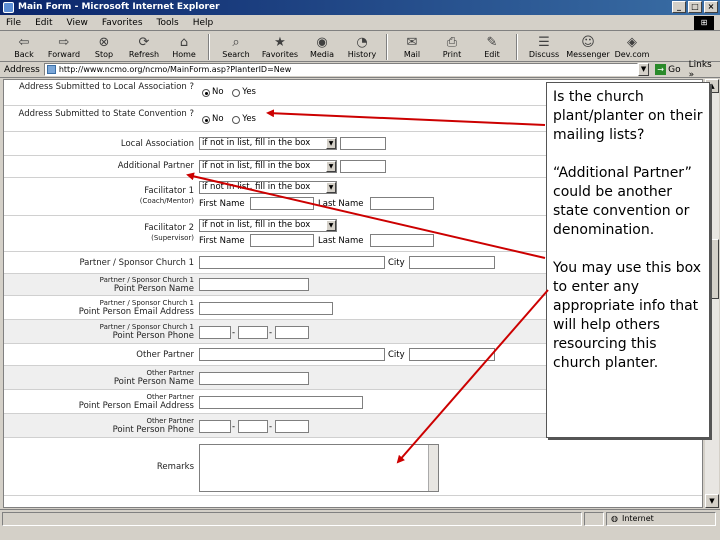 The height and width of the screenshot is (540, 720). I want to click on links-button: Links », so click(704, 70).